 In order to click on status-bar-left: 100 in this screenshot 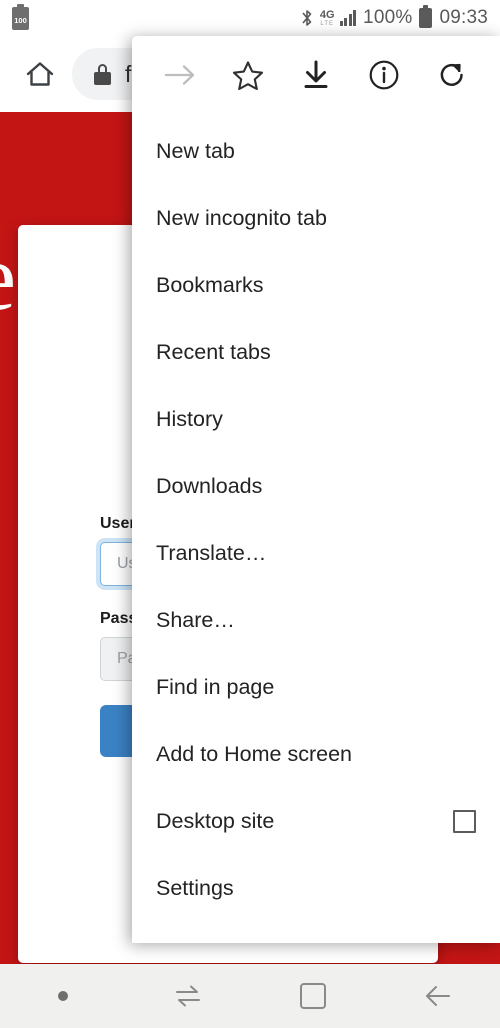, I will do `click(20, 16)`.